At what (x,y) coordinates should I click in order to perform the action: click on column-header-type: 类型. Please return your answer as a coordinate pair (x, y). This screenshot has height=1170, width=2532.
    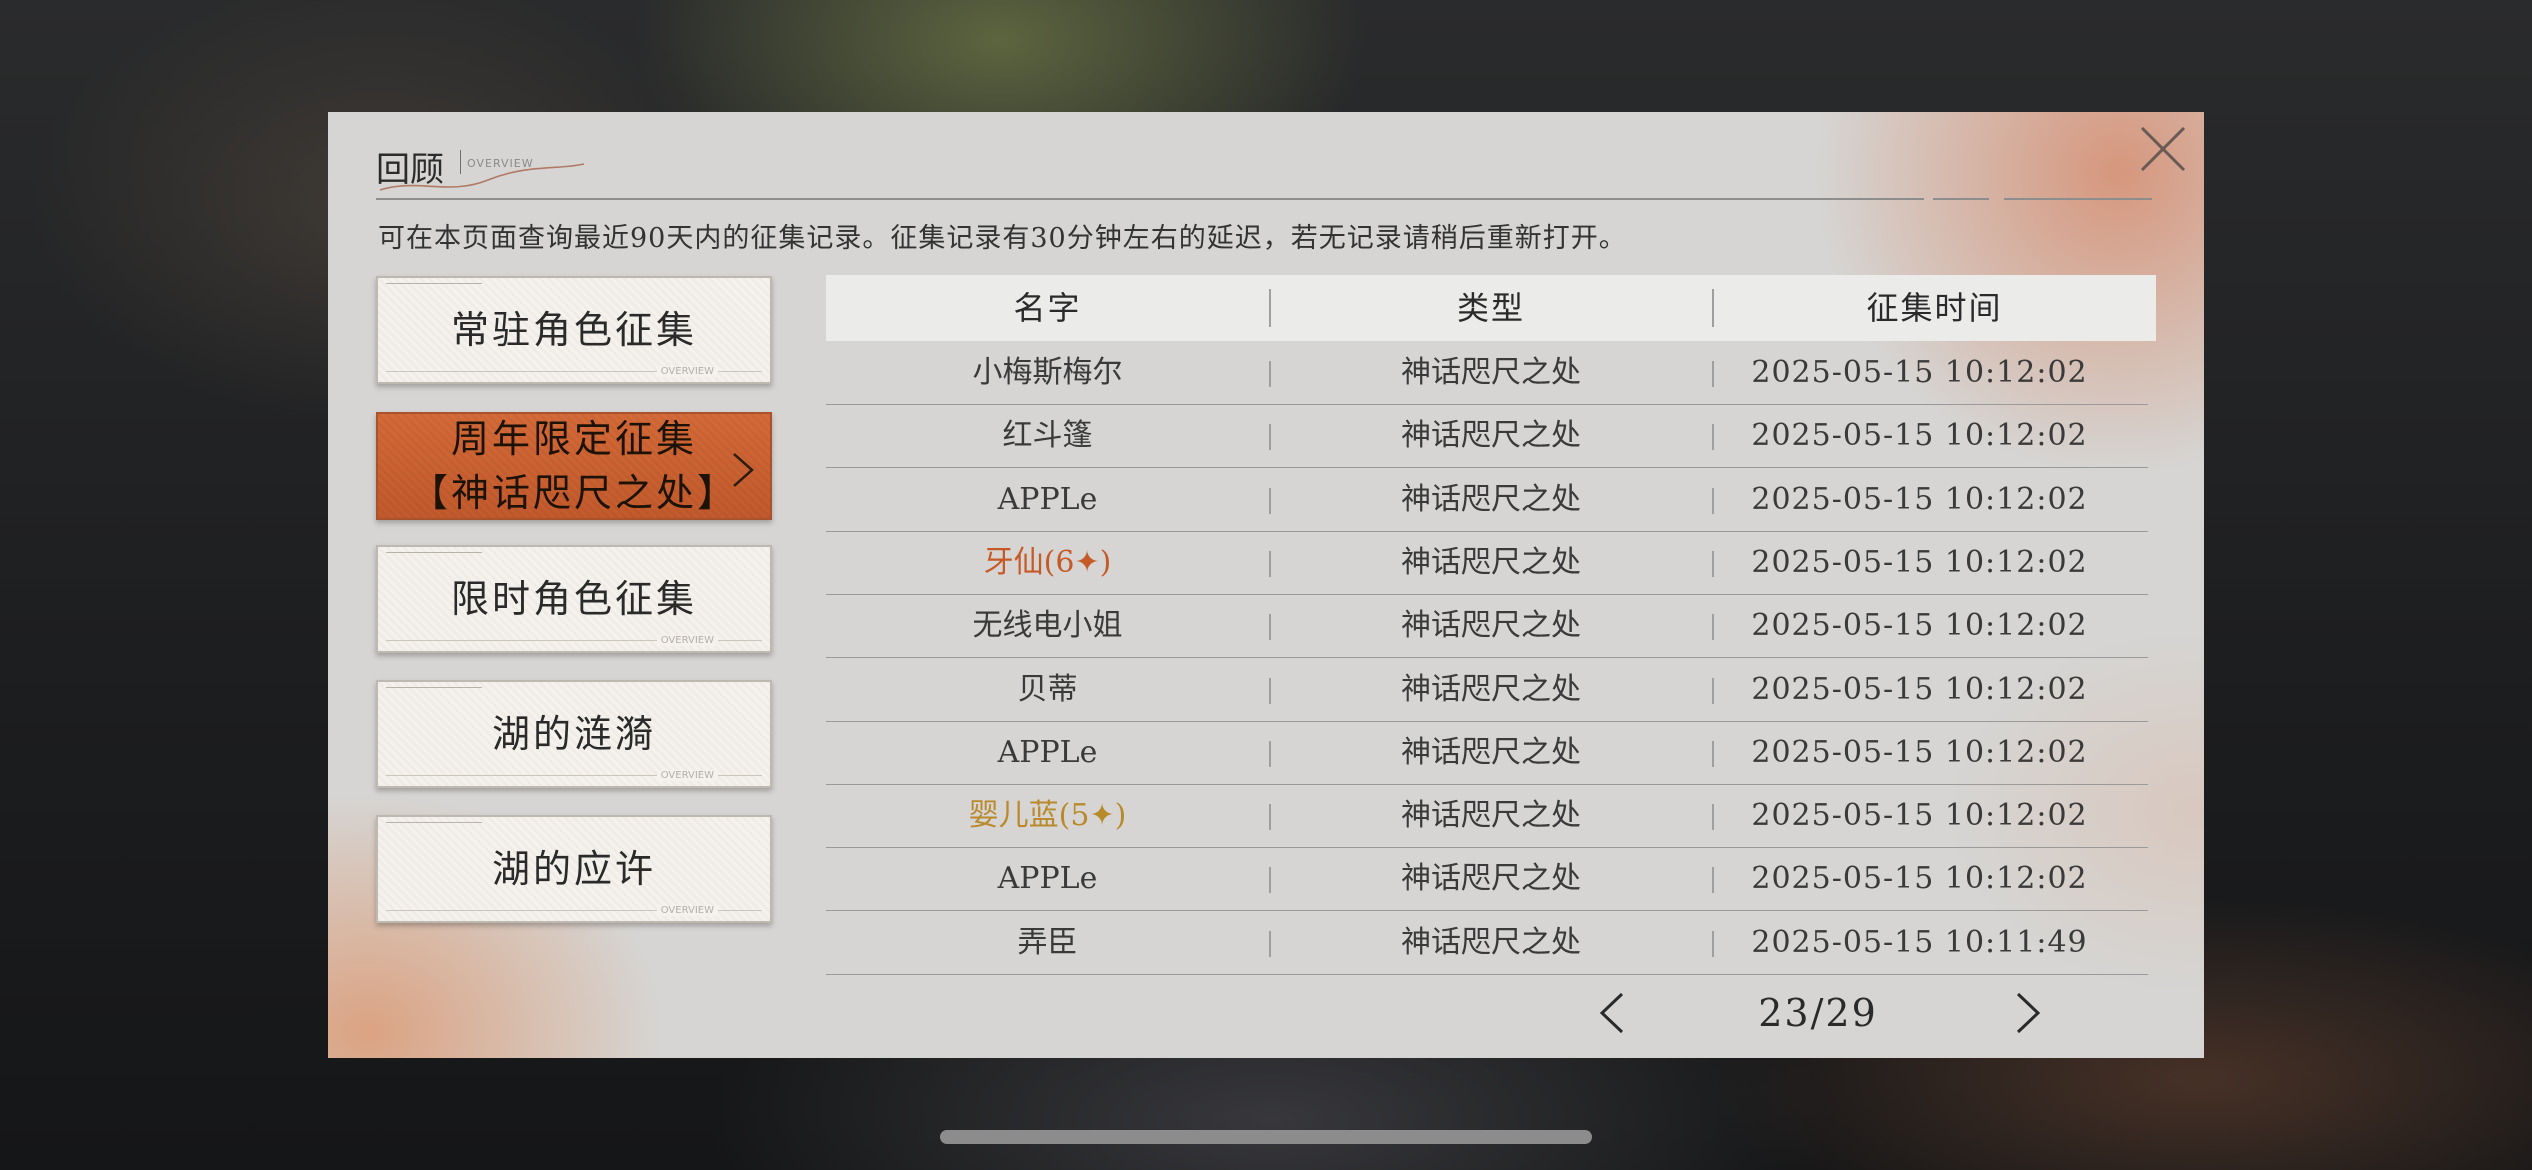
    Looking at the image, I should click on (1490, 308).